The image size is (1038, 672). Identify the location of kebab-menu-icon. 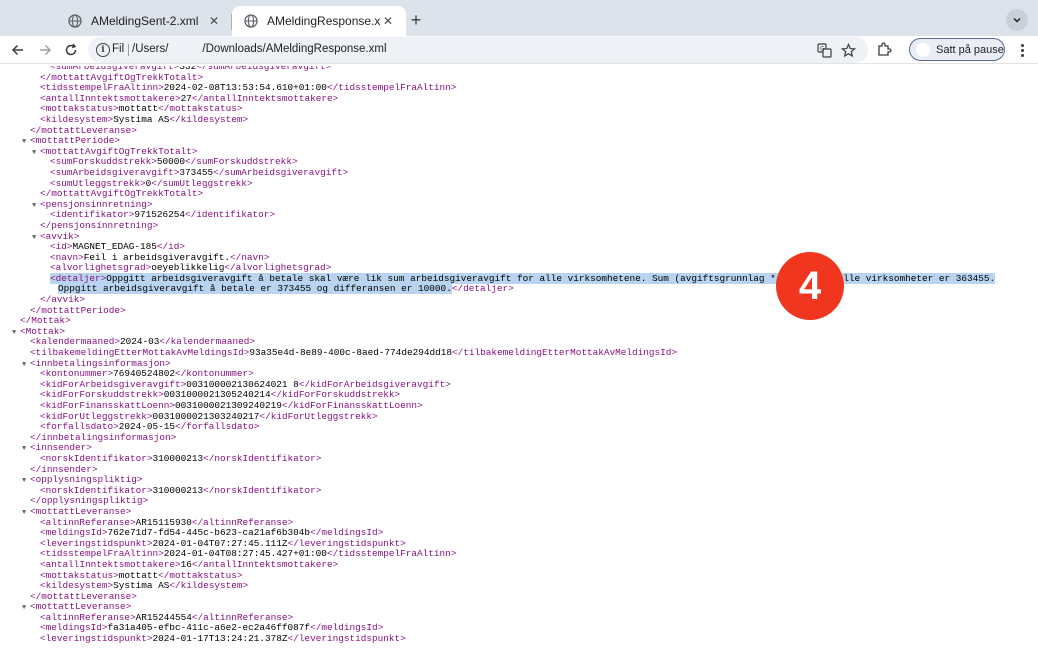
(1022, 50).